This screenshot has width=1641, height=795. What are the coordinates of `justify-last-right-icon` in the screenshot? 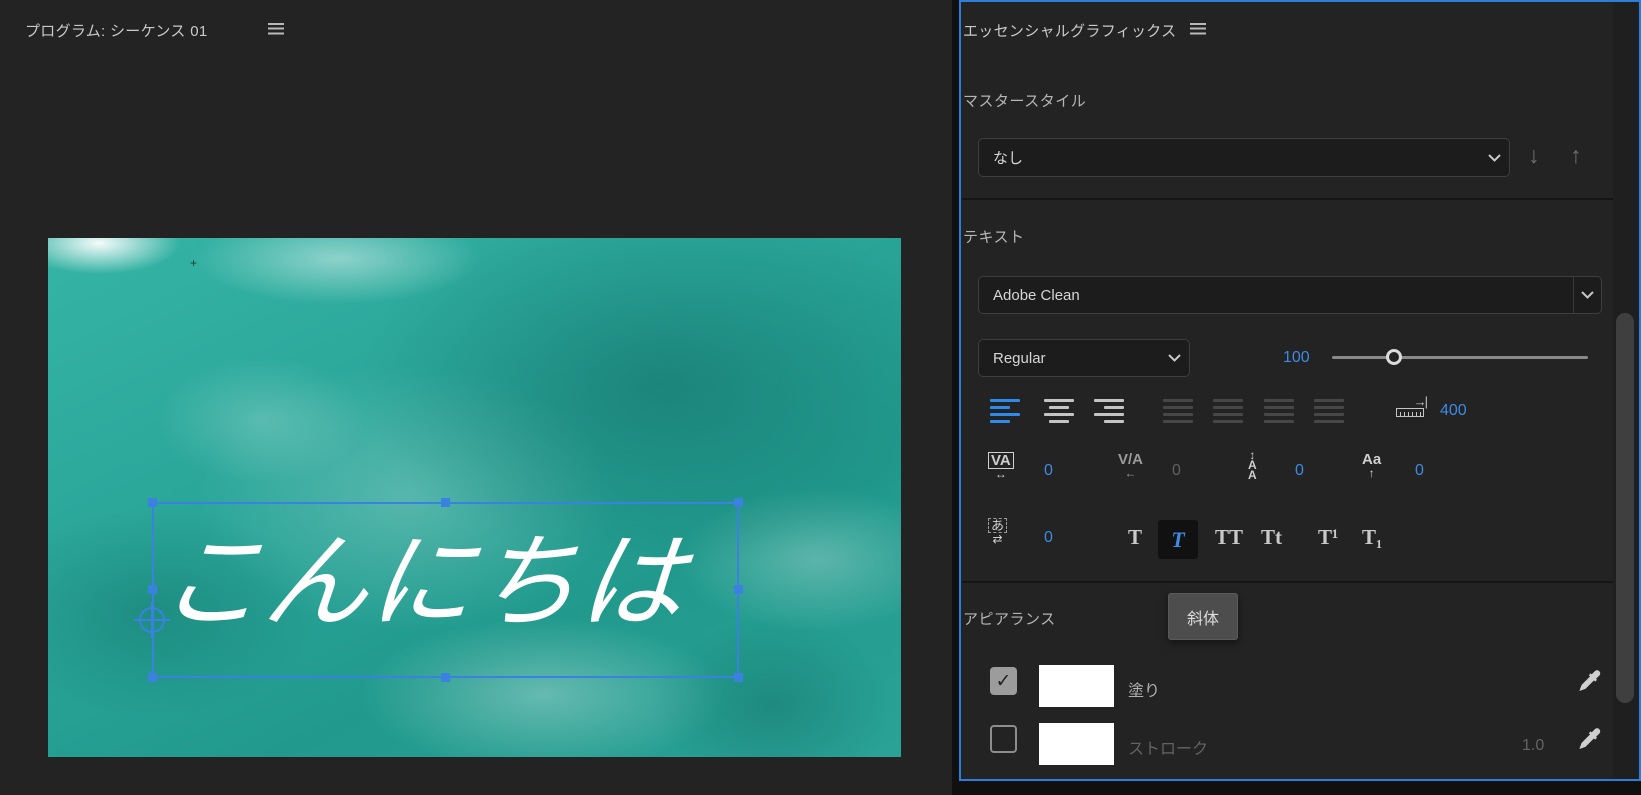 It's located at (1279, 411).